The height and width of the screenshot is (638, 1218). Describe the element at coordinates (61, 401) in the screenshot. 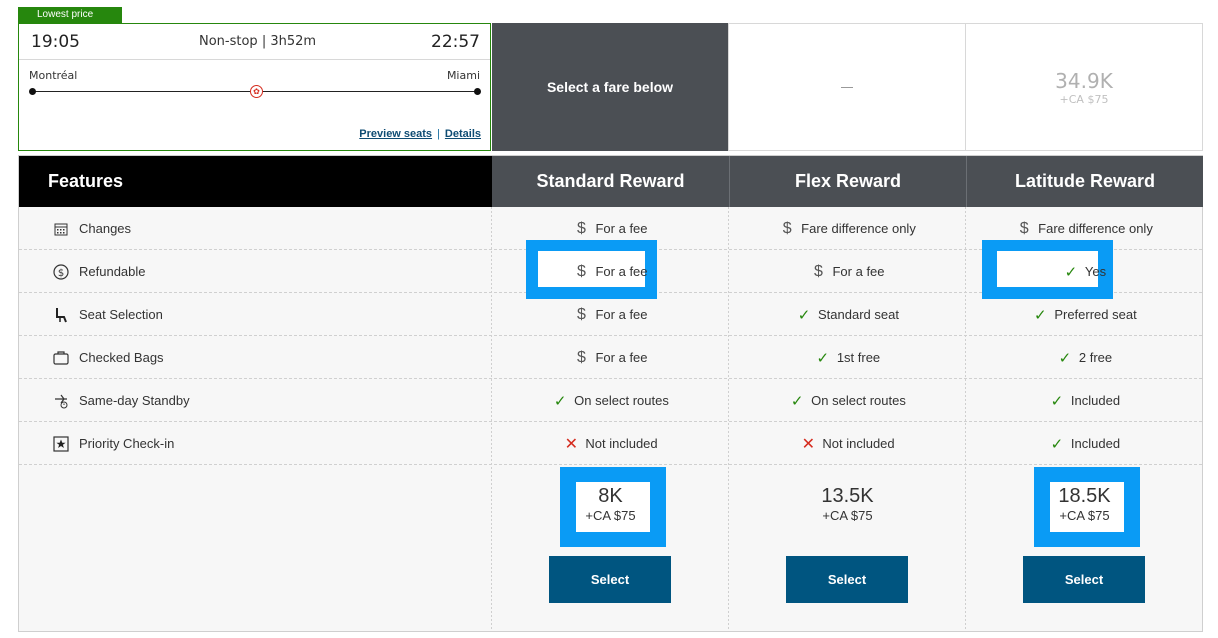

I see `standby-icon` at that location.